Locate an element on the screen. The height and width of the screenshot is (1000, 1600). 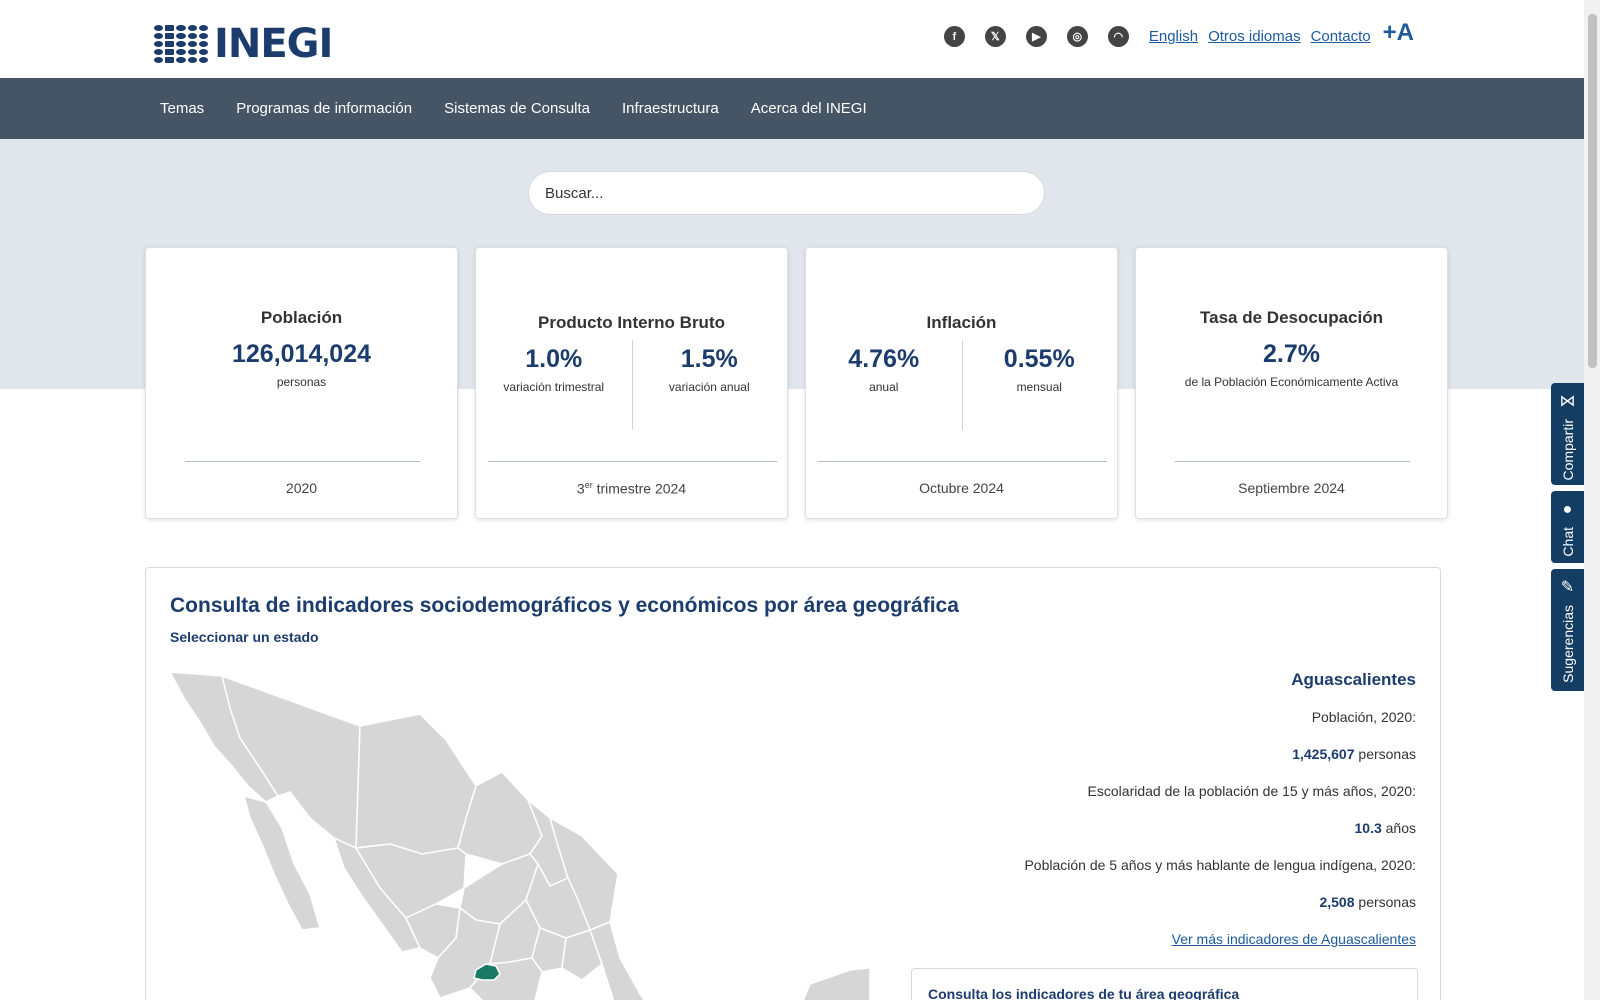
state-chihuahua is located at coordinates (416, 784).